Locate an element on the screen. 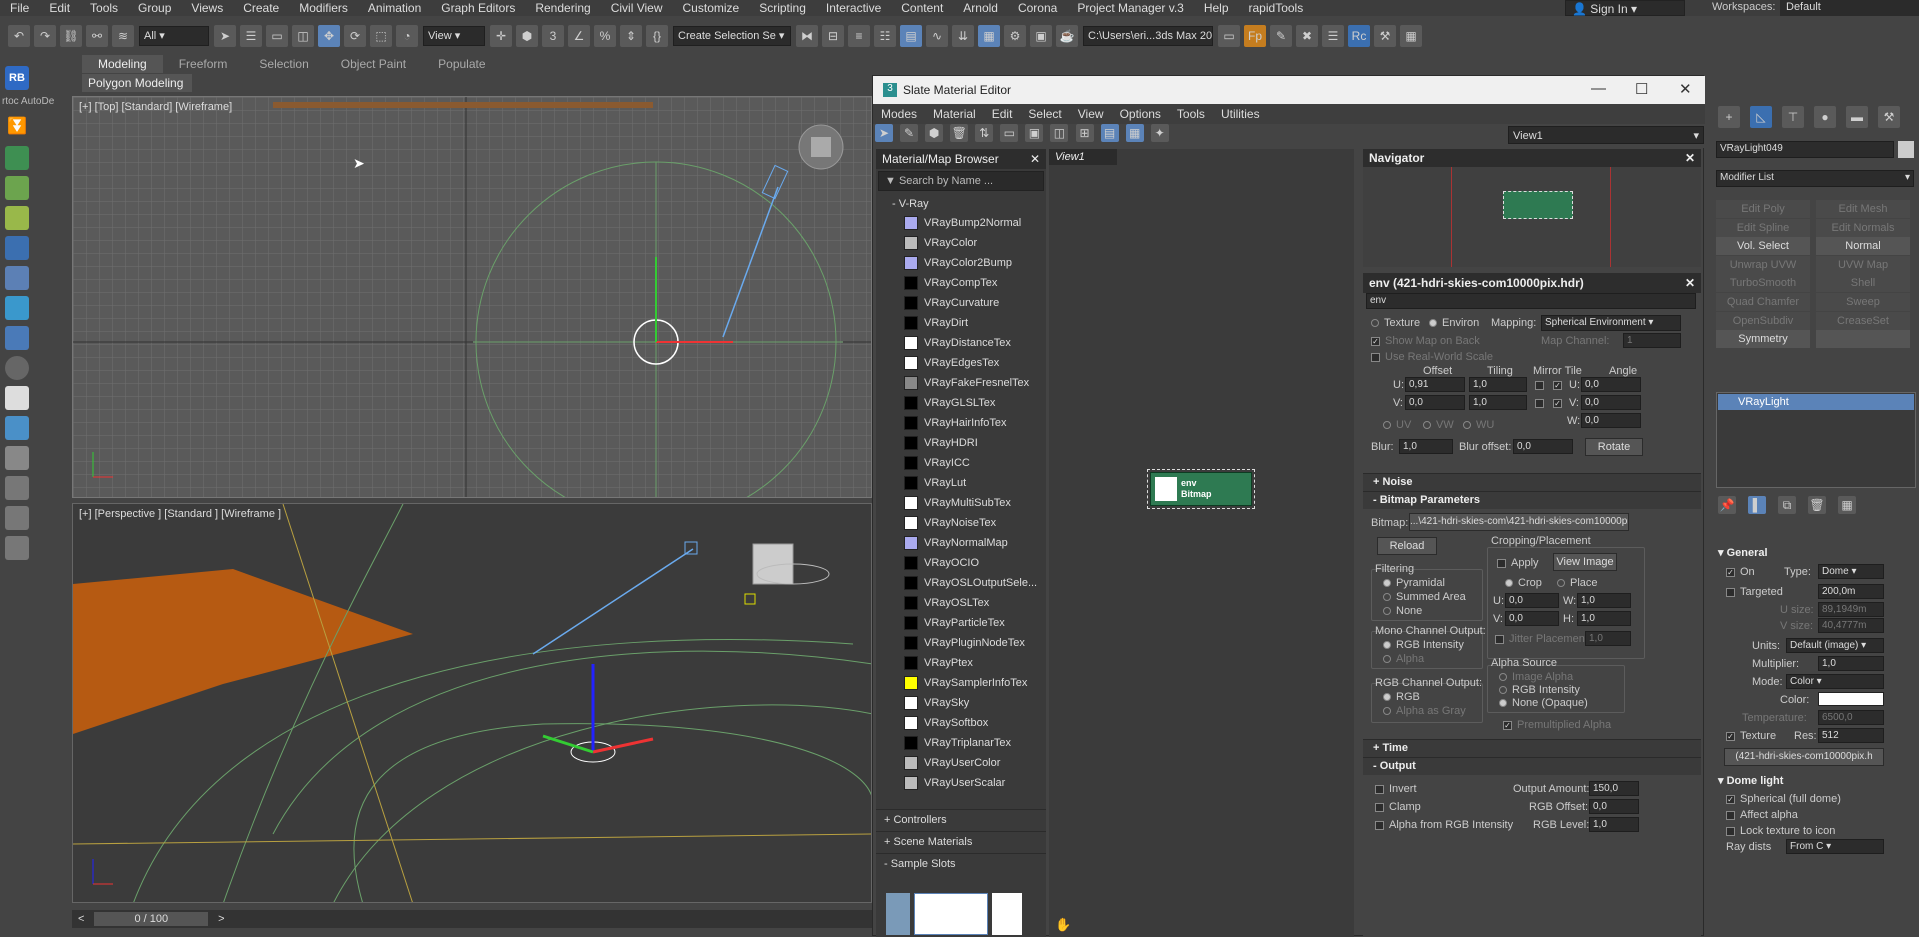 This screenshot has width=1919, height=937. slate-menu-tools: Tools is located at coordinates (1191, 114).